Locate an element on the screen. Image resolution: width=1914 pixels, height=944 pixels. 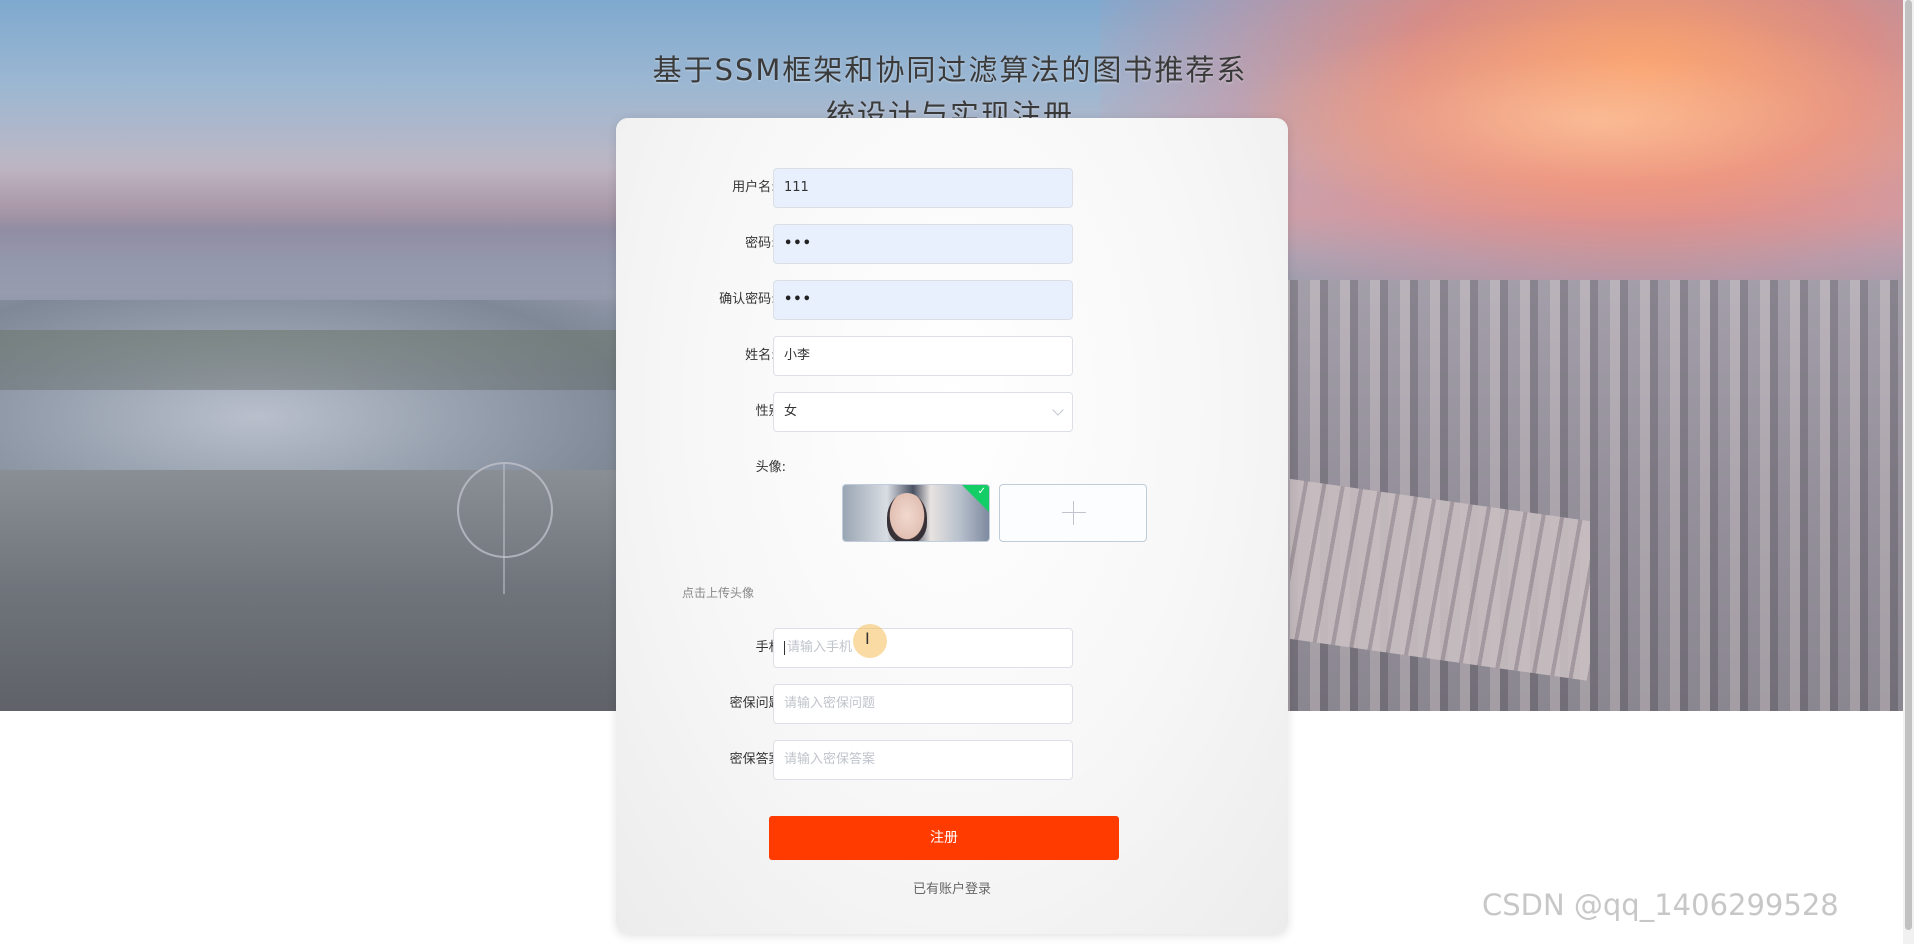
form-row-gender: 性别: 女 is located at coordinates (952, 412).